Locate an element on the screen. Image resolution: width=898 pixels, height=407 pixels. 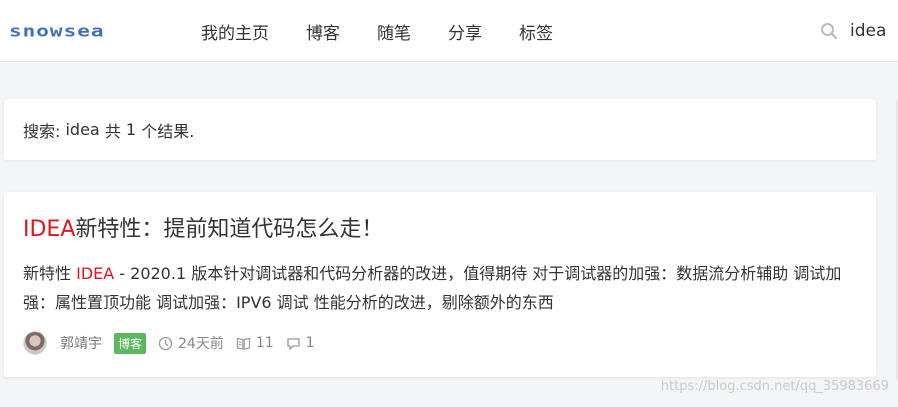
result-title-link: IDEA新特性：提前知道代码怎么走！ is located at coordinates (203, 227).